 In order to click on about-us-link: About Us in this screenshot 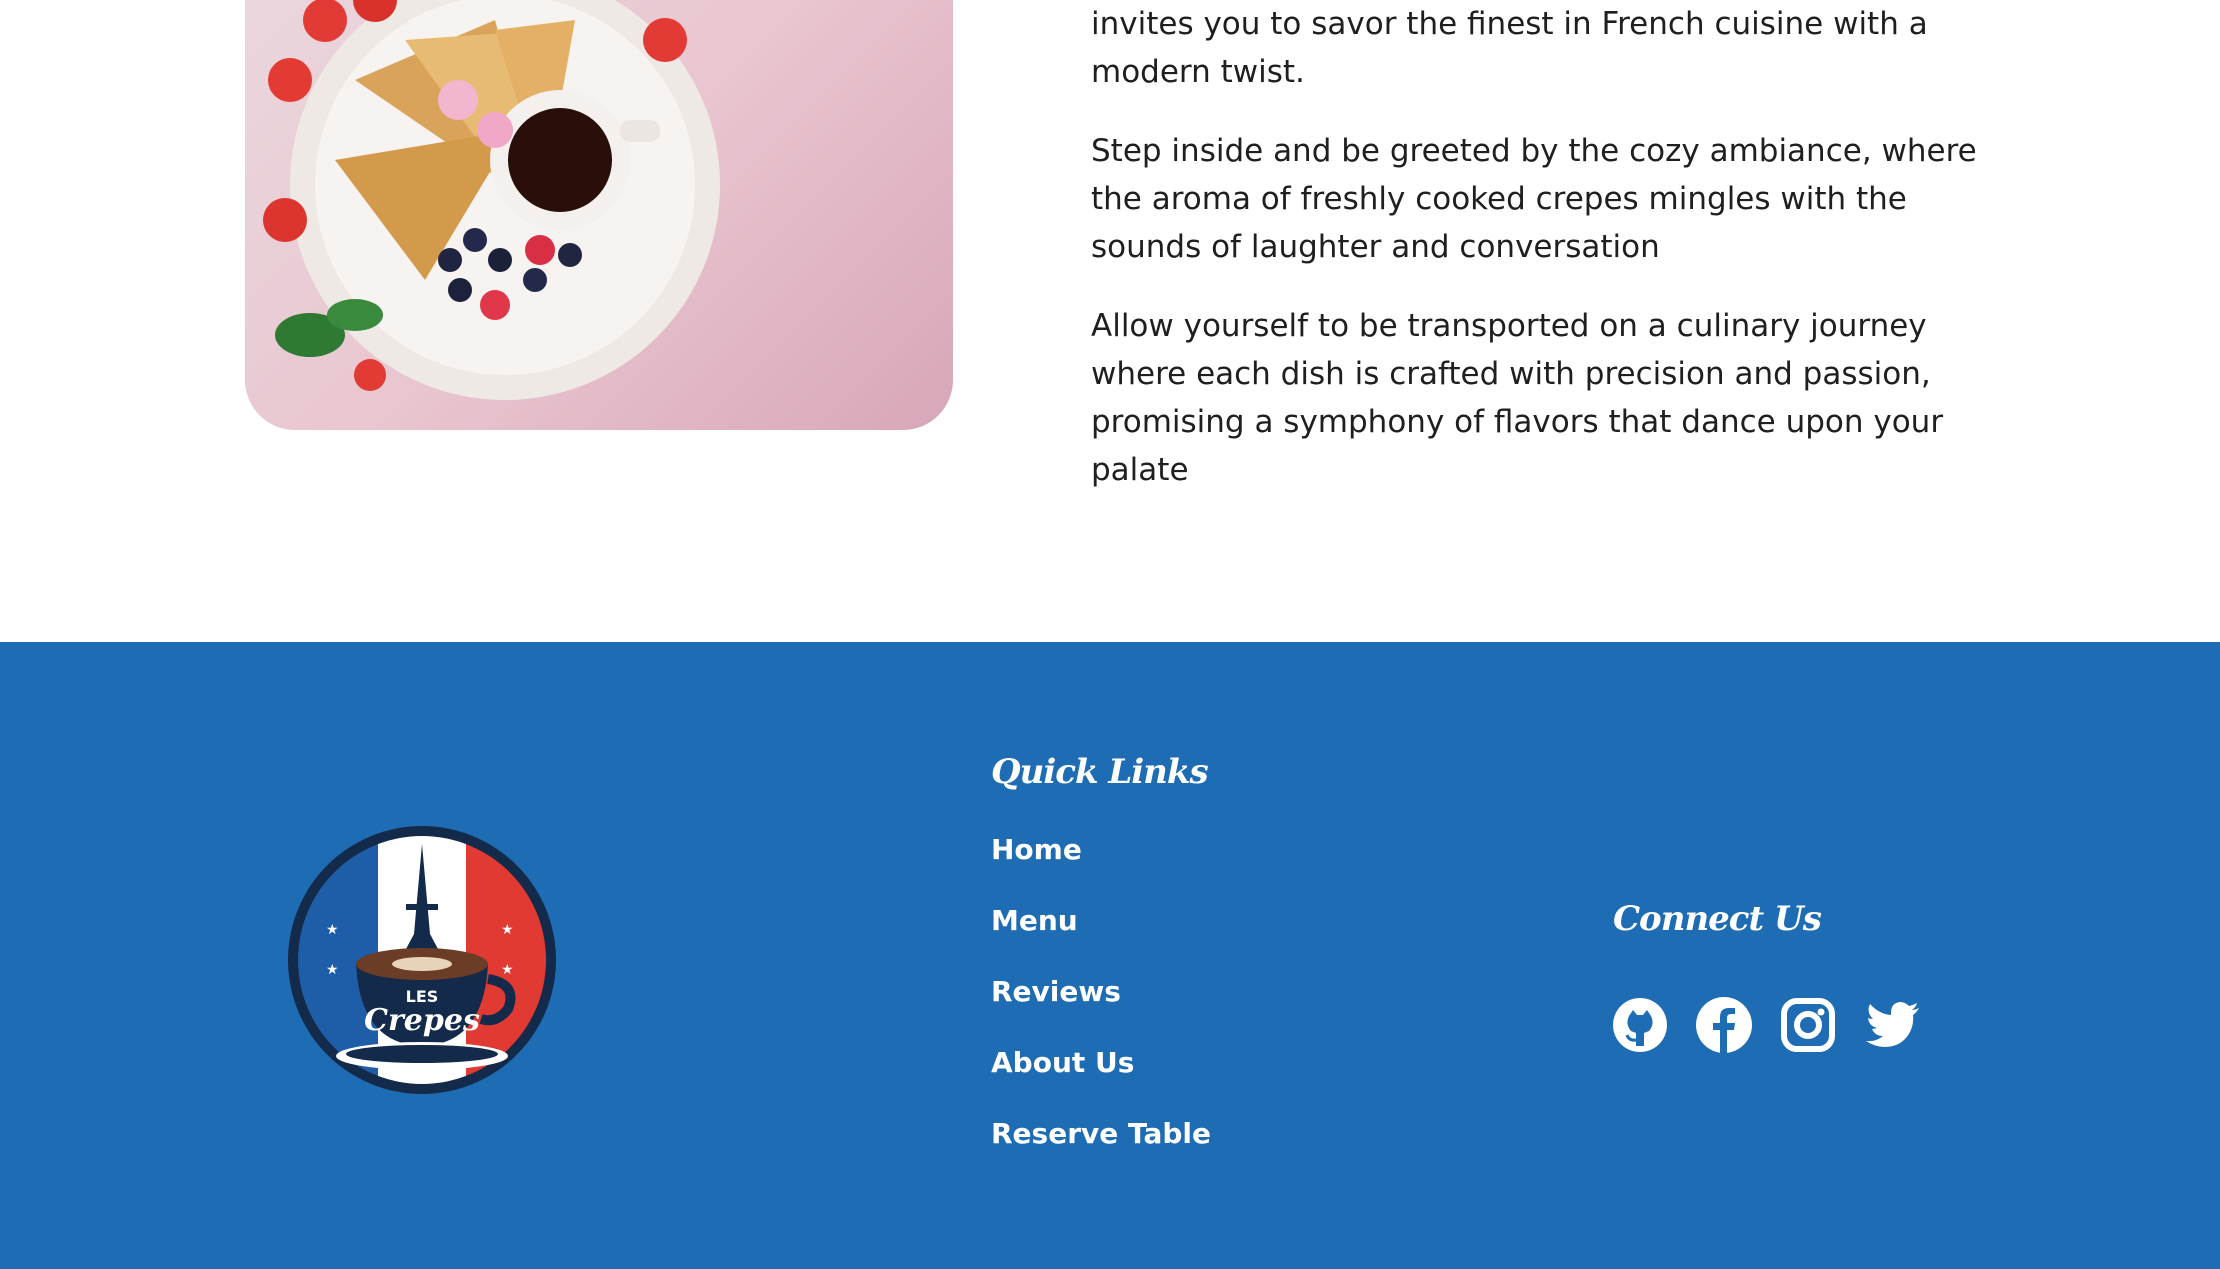, I will do `click(1062, 1062)`.